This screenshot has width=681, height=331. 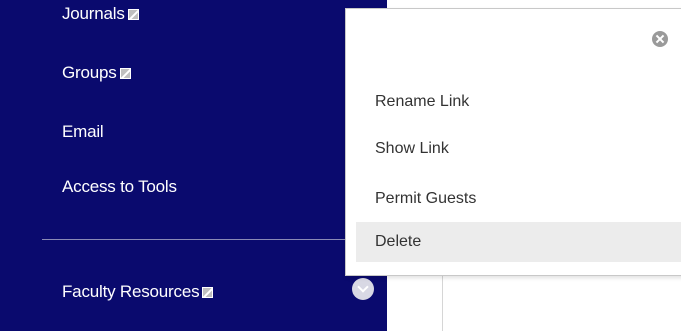 I want to click on sidebar-item-email: Email, so click(x=83, y=132).